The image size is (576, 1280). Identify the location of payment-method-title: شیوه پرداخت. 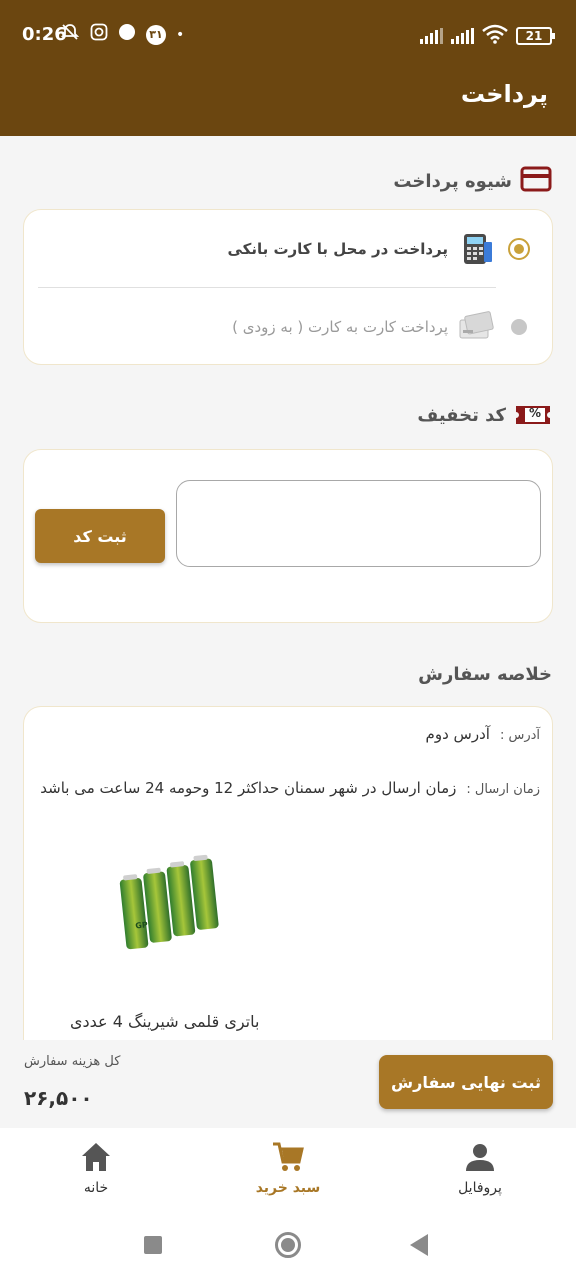
(472, 181).